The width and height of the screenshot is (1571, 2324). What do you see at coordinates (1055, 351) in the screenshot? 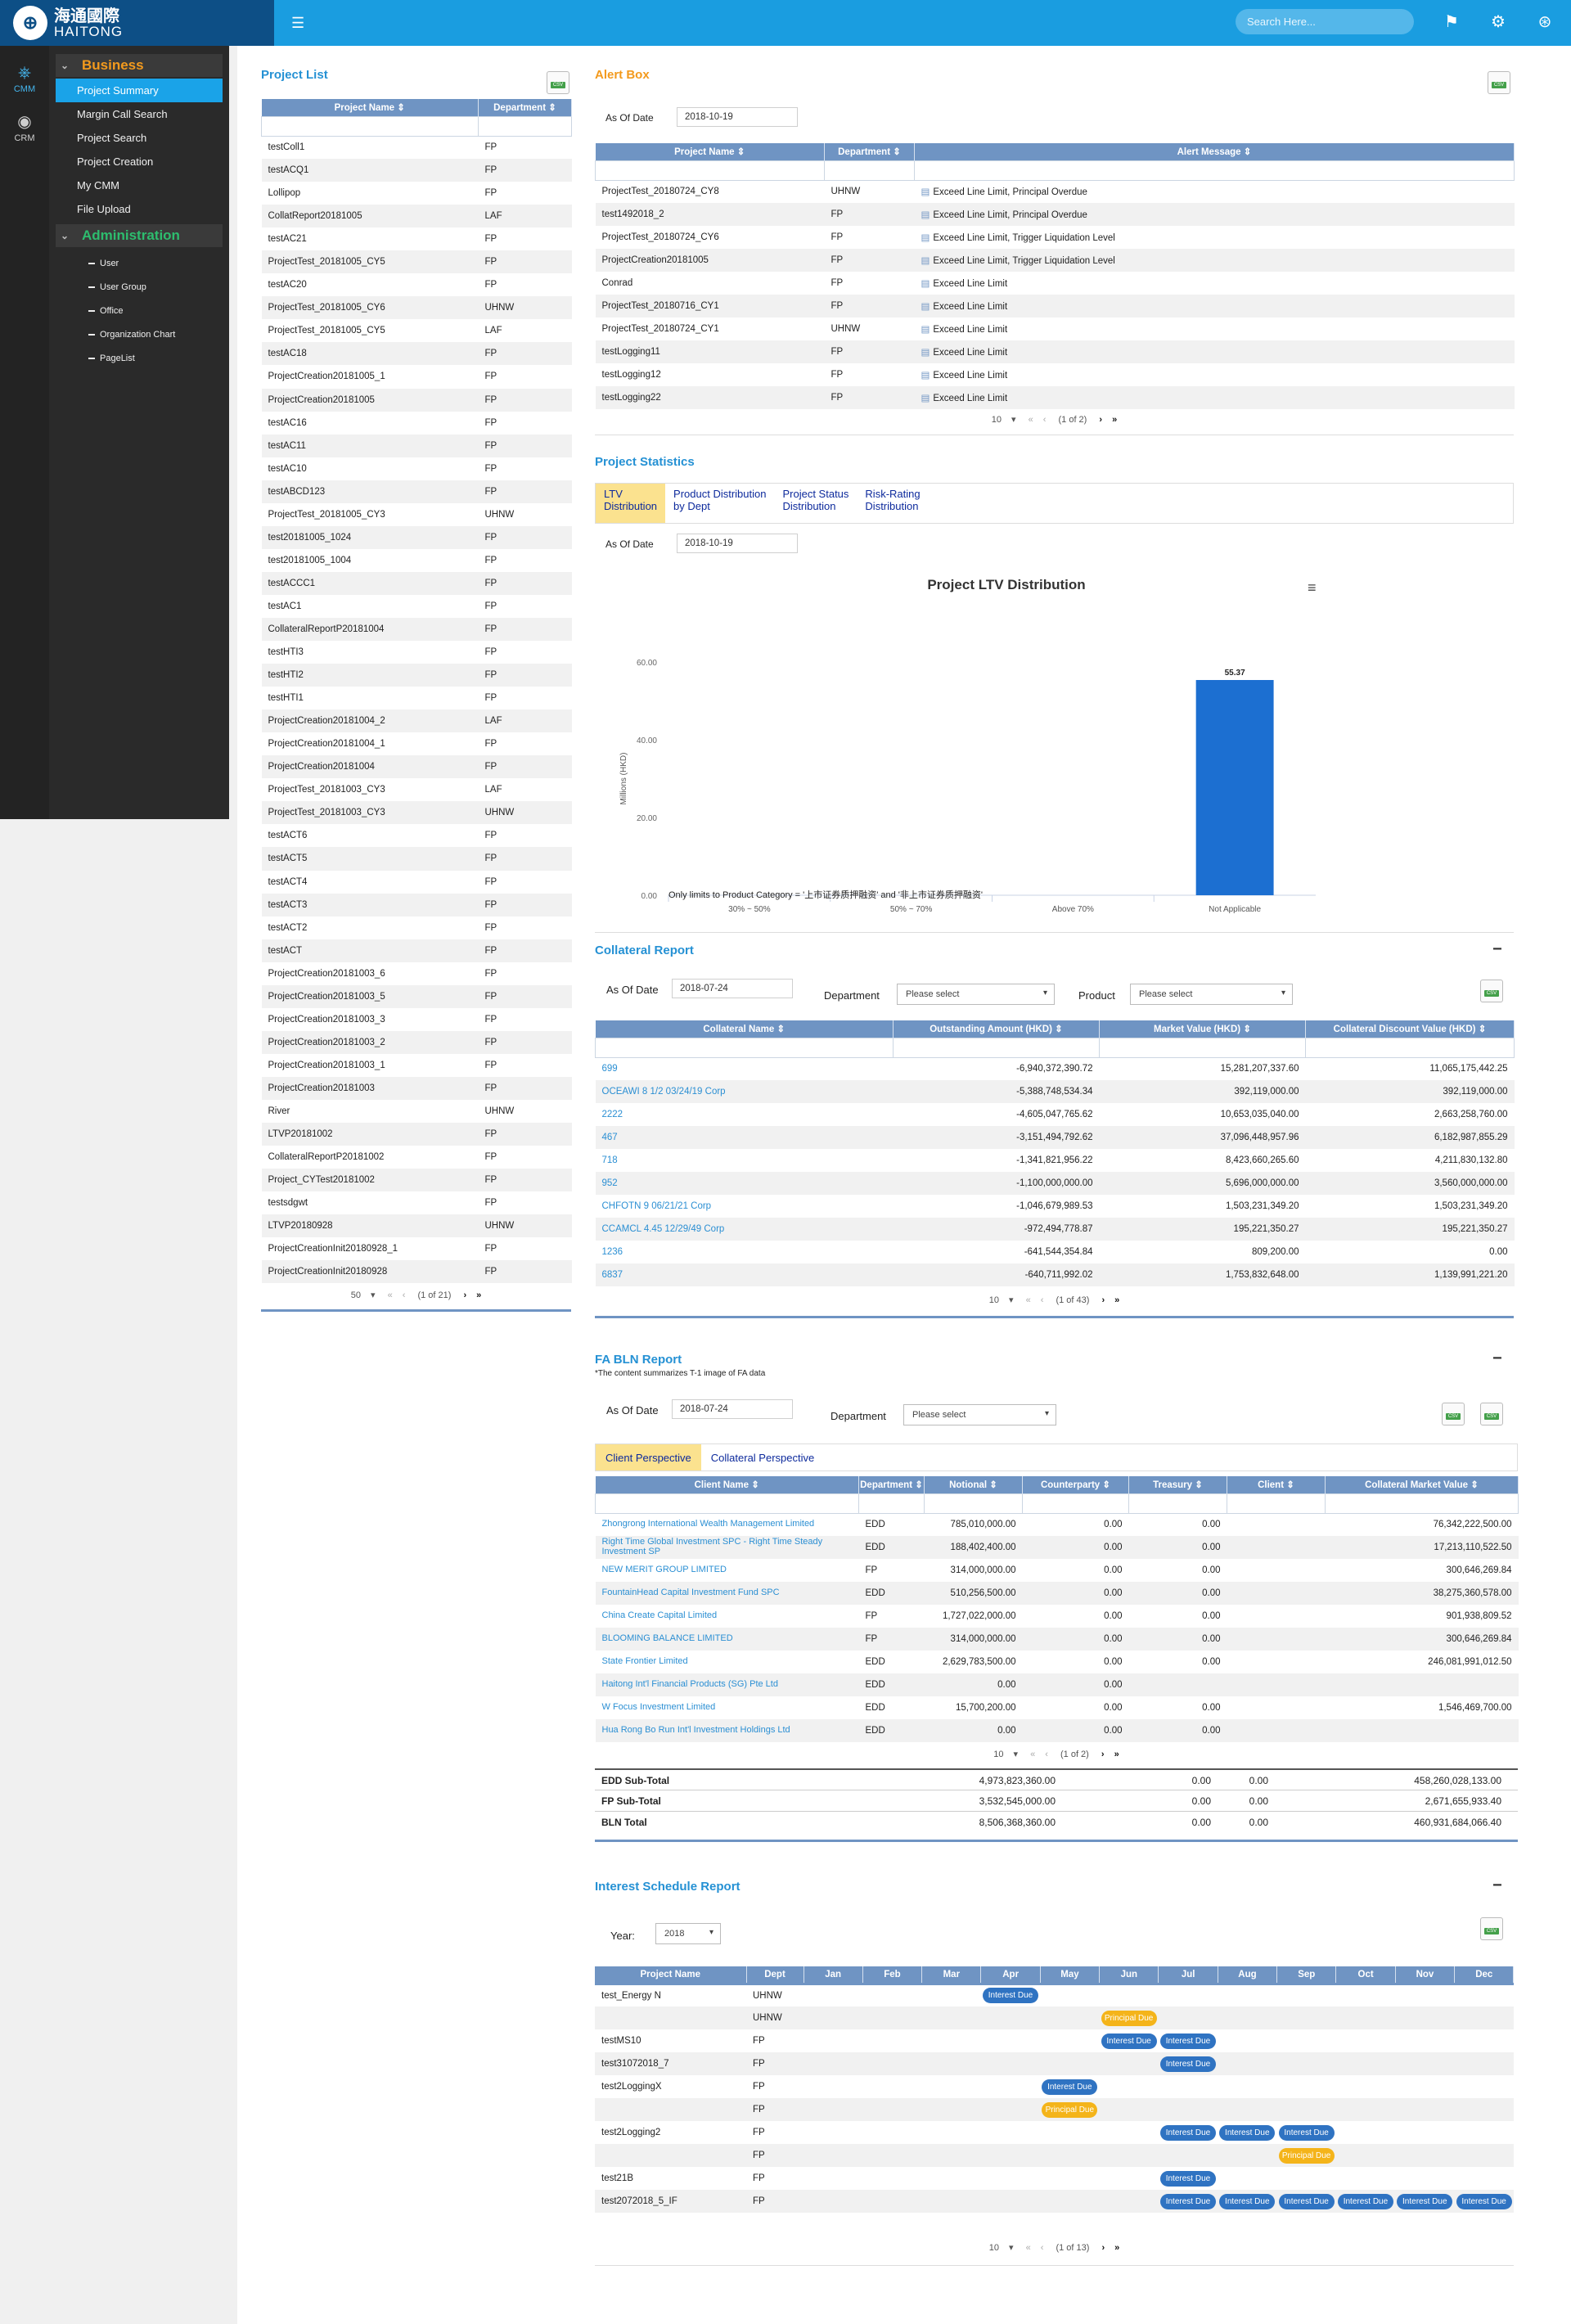
I see `table-row: testLogging11 FP ▤ Exceed Line Limit` at bounding box center [1055, 351].